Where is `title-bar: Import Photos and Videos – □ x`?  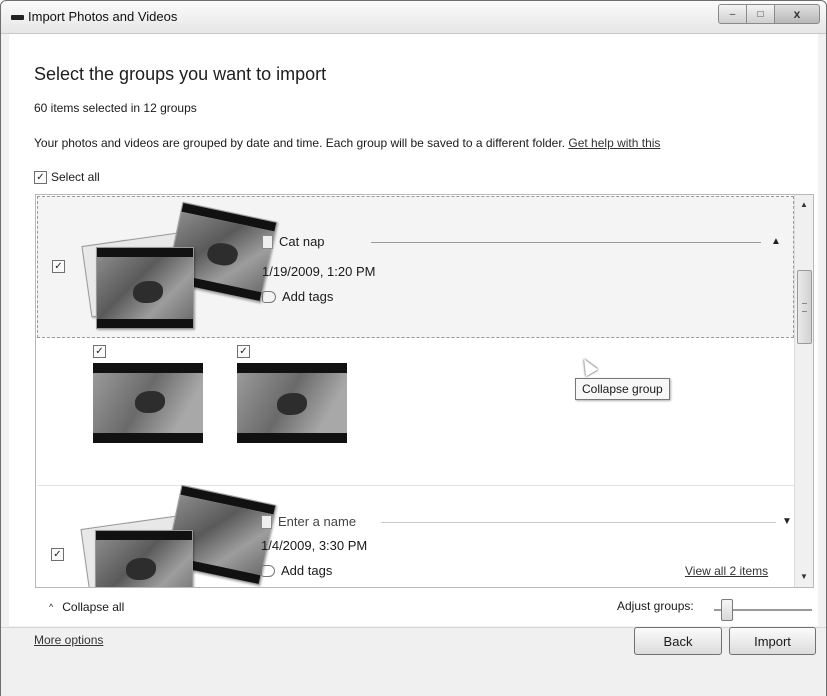
title-bar: Import Photos and Videos – □ x is located at coordinates (413, 17).